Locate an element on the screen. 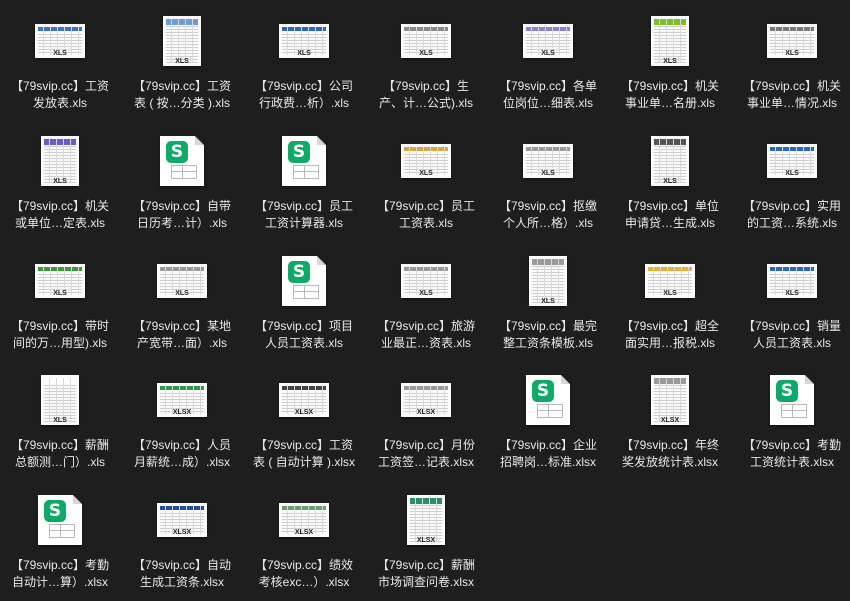  file-name: 【79svip.cc】抠缴 个人所…格）.xls is located at coordinates (548, 214).